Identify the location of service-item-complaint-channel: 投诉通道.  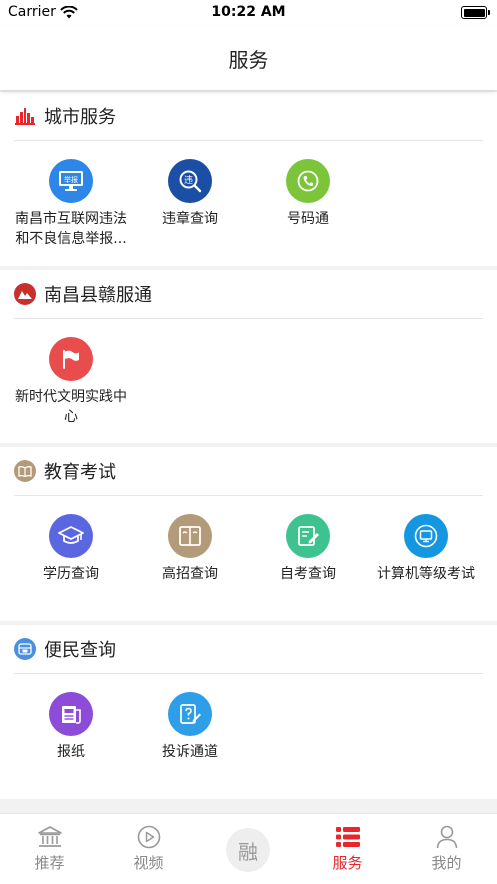
(190, 727).